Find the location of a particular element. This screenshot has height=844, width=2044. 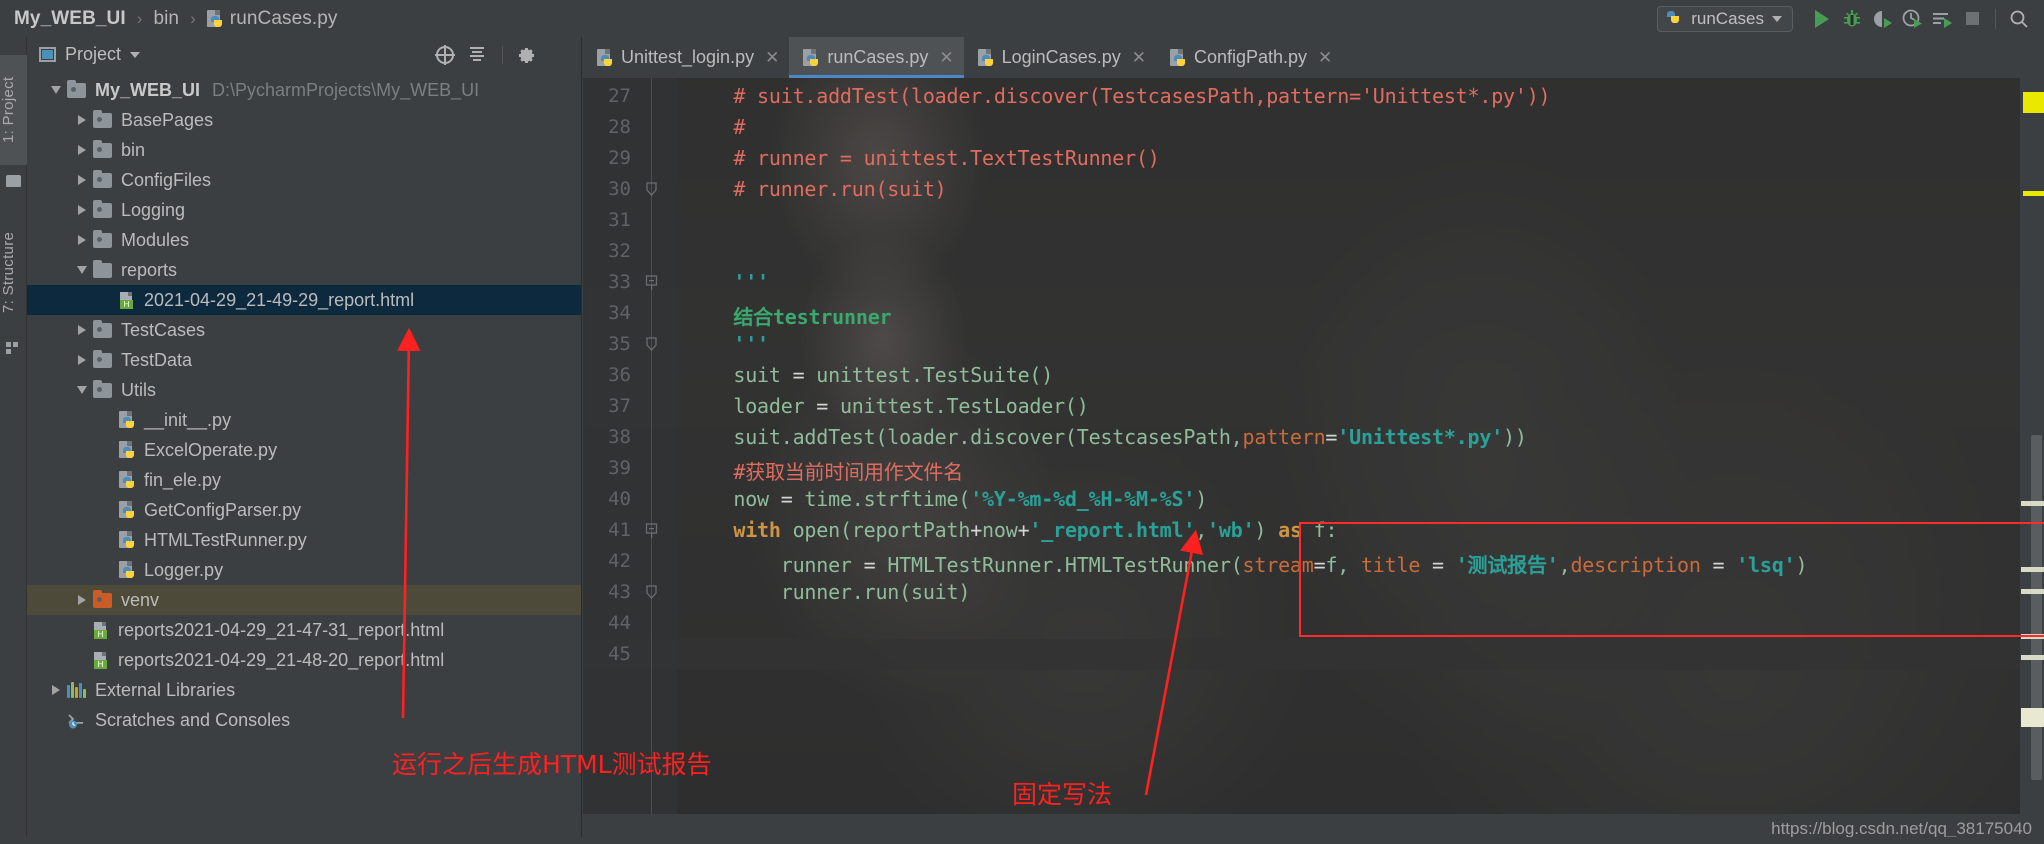

code-line-28: # is located at coordinates (715, 127).